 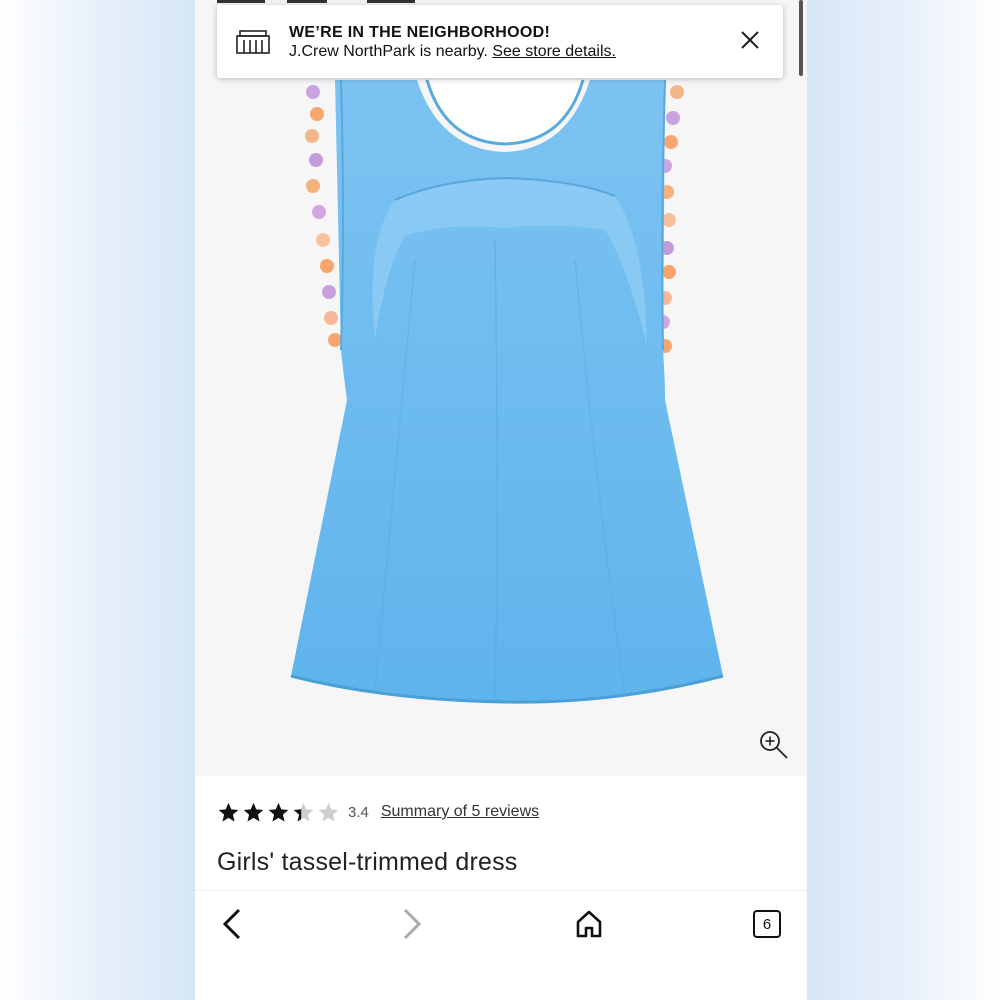 What do you see at coordinates (801, 38) in the screenshot?
I see `scrollbar` at bounding box center [801, 38].